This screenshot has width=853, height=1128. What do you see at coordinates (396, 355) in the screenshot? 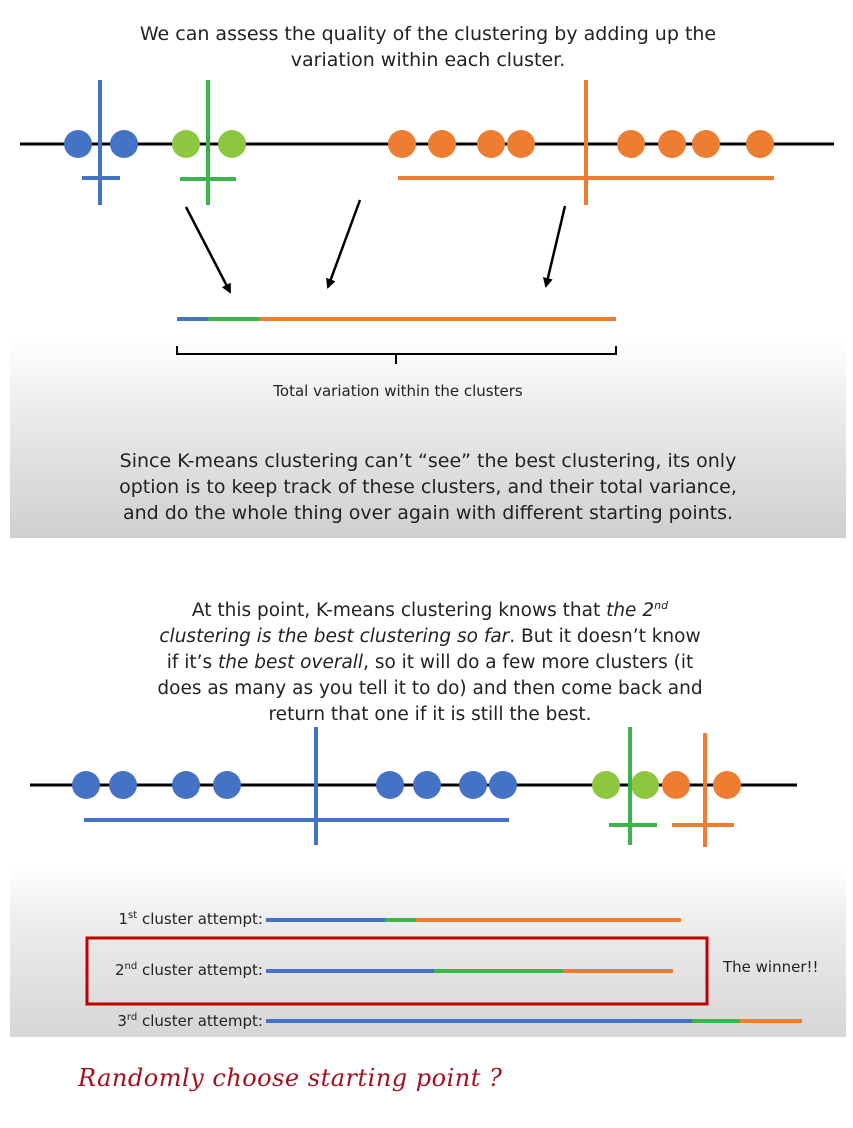
I see `brace` at bounding box center [396, 355].